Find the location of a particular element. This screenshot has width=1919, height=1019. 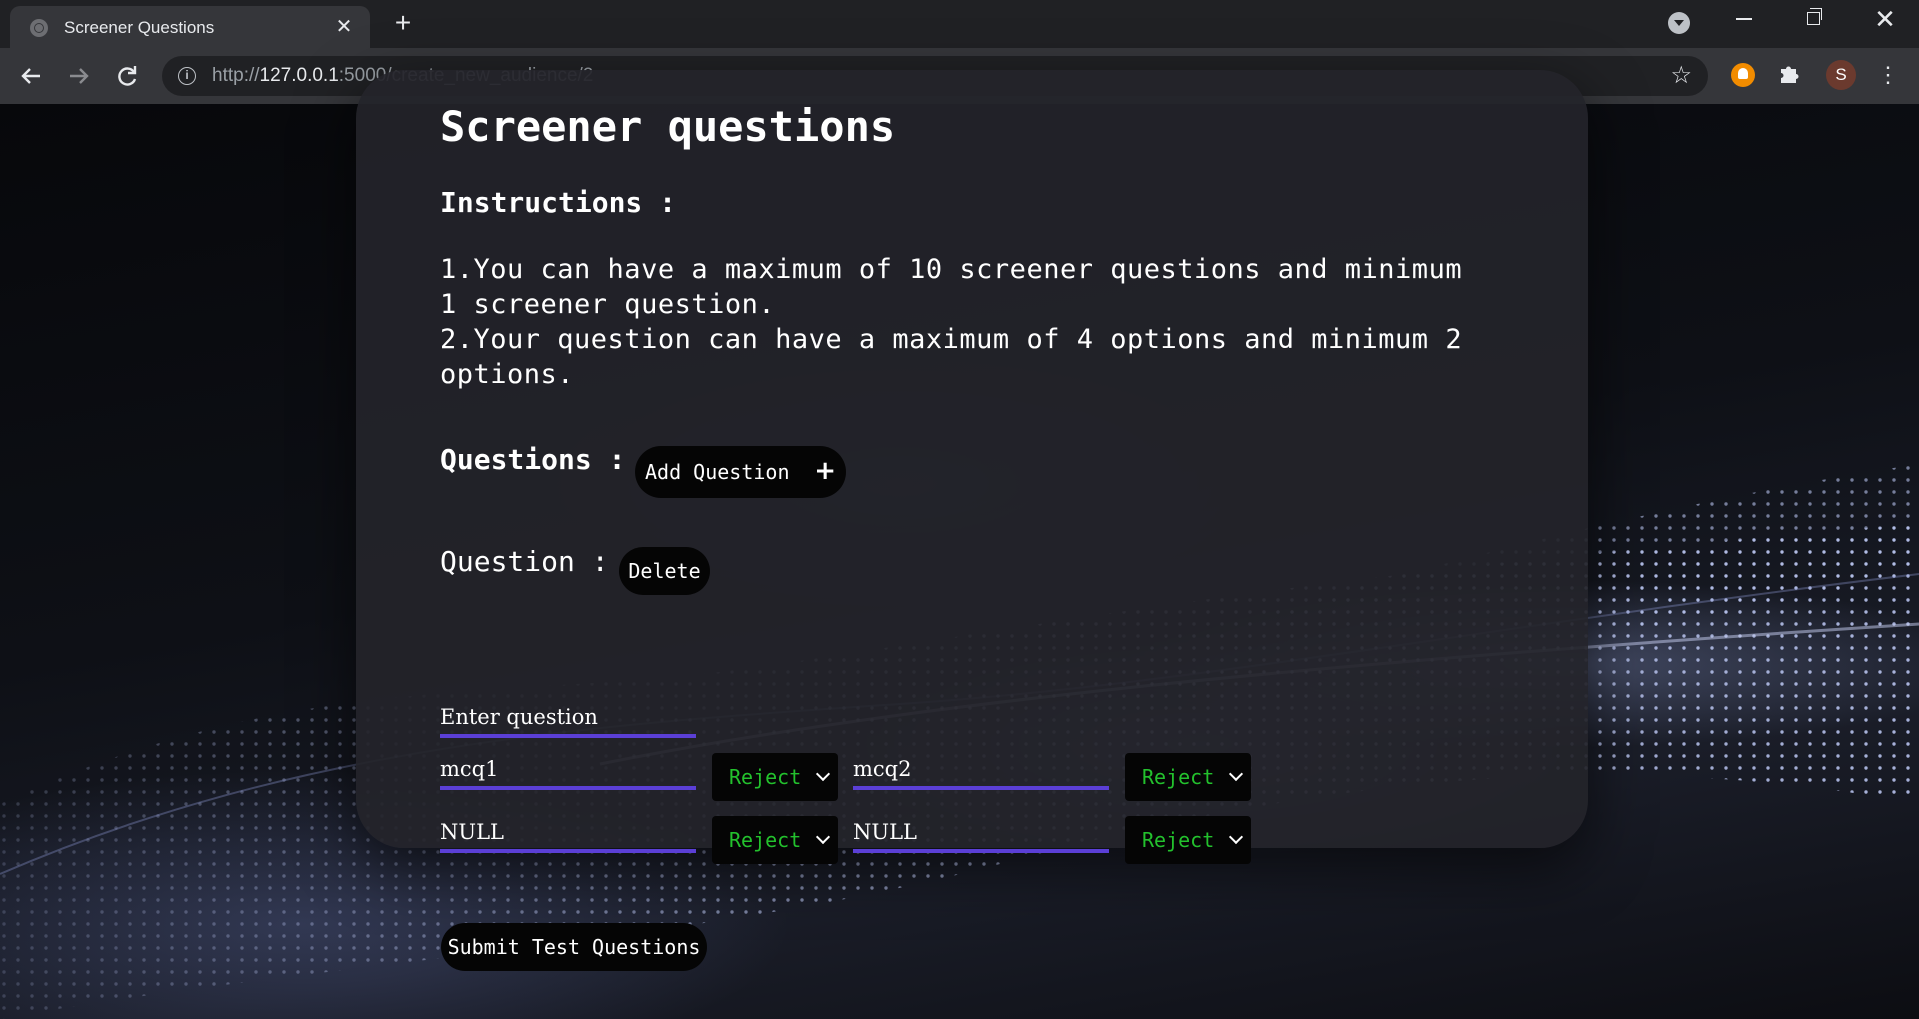

submit-test-questions-button: Submit Test Questions is located at coordinates (574, 947).